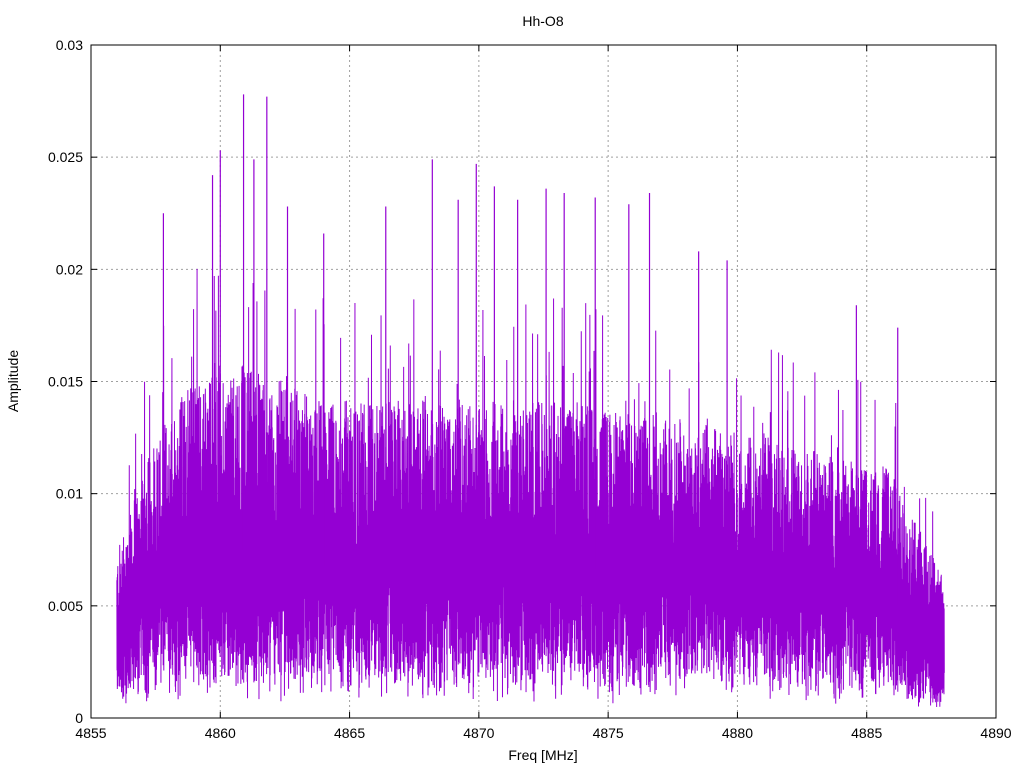 The width and height of the screenshot is (1024, 768). I want to click on x-tick-label: 4880, so click(737, 733).